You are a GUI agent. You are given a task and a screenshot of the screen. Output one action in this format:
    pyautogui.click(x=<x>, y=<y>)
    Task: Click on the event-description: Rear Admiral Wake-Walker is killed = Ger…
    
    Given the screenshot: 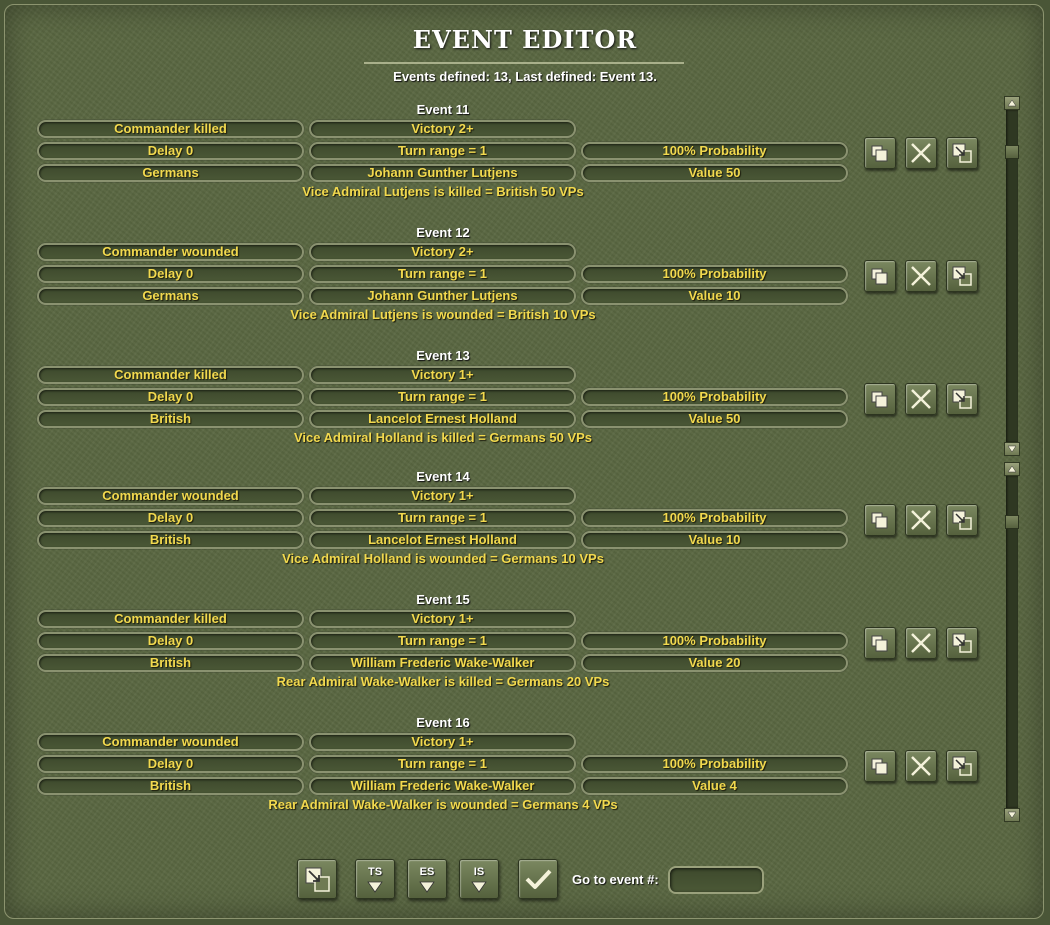 What is the action you would take?
    pyautogui.click(x=443, y=681)
    